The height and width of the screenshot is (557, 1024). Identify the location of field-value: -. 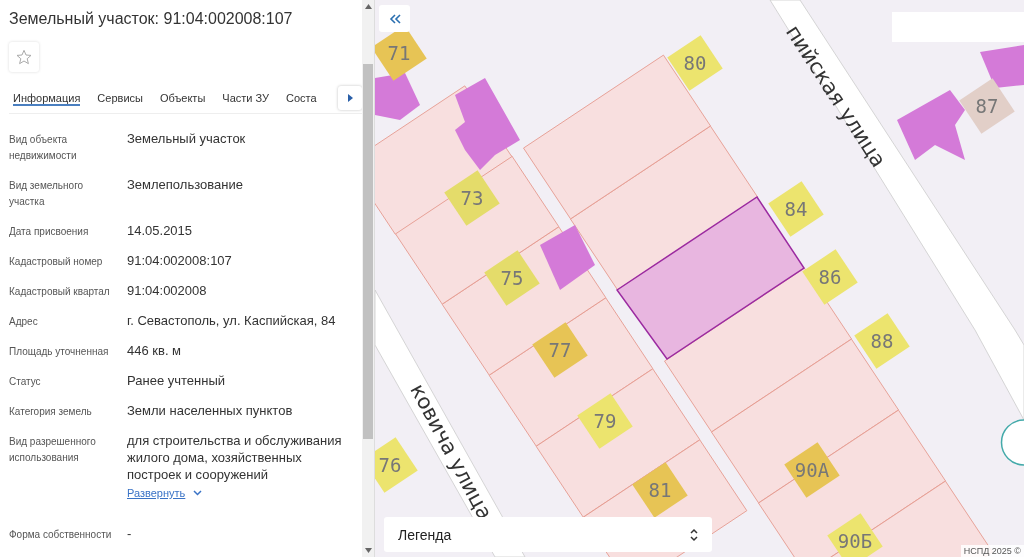
(130, 533).